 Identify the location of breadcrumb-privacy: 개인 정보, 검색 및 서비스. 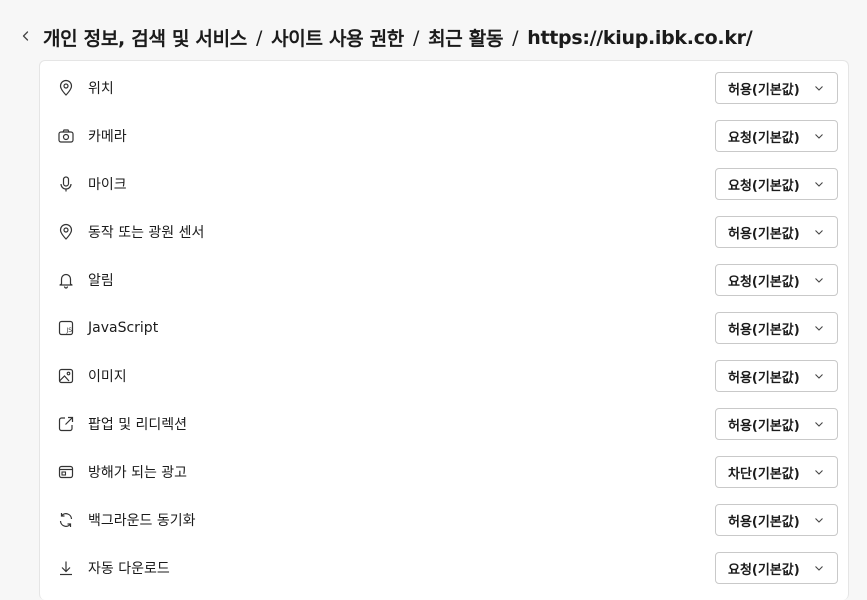
(145, 37).